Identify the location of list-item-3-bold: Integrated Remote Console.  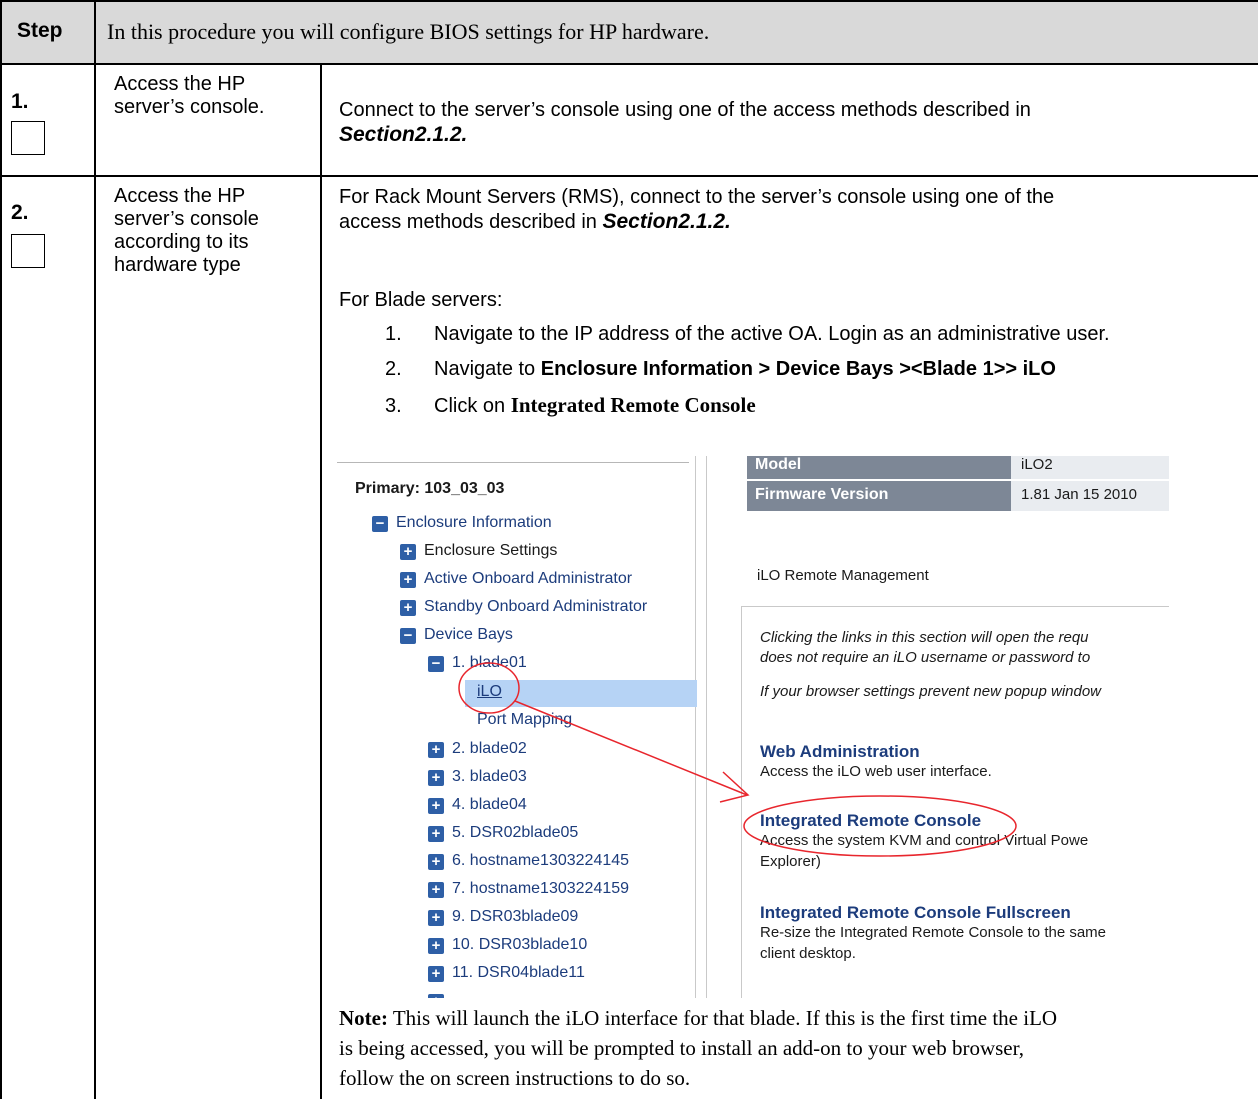
(633, 405).